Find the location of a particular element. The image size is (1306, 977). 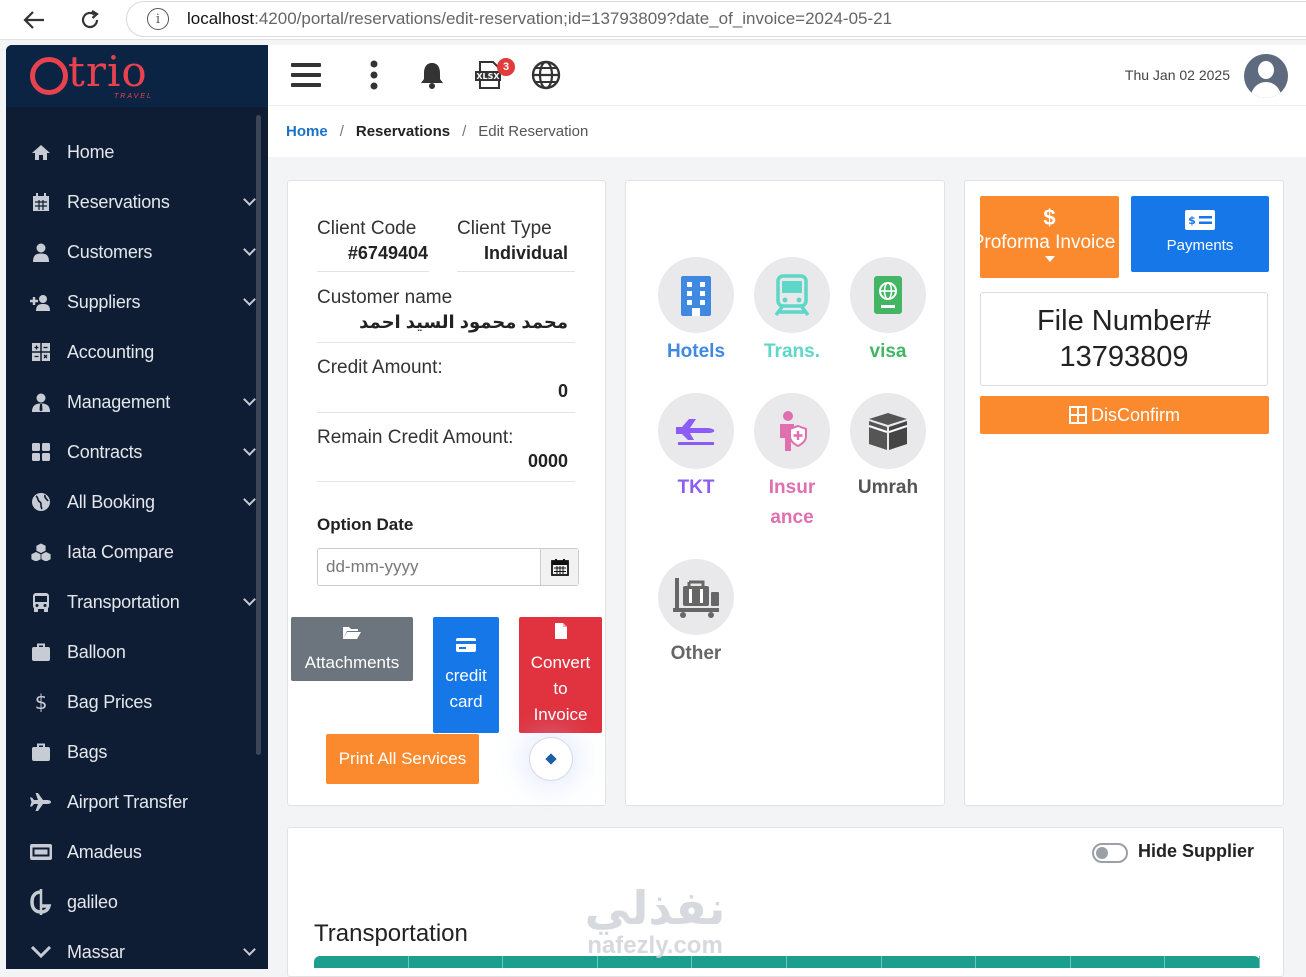

sidebar-item-label: Massar is located at coordinates (96, 951).